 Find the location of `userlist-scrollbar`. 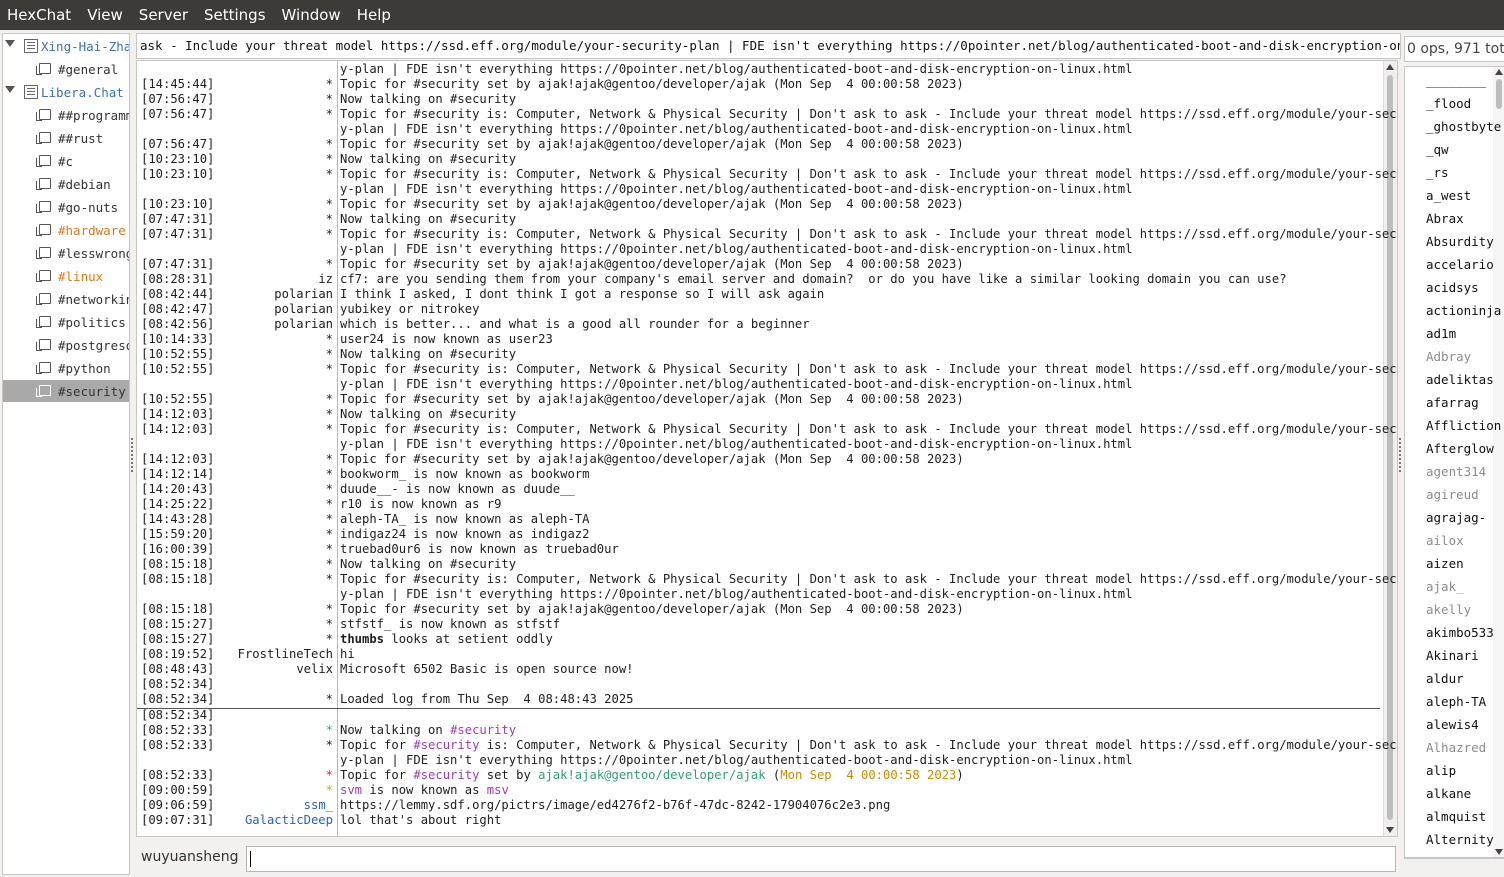

userlist-scrollbar is located at coordinates (1498, 462).